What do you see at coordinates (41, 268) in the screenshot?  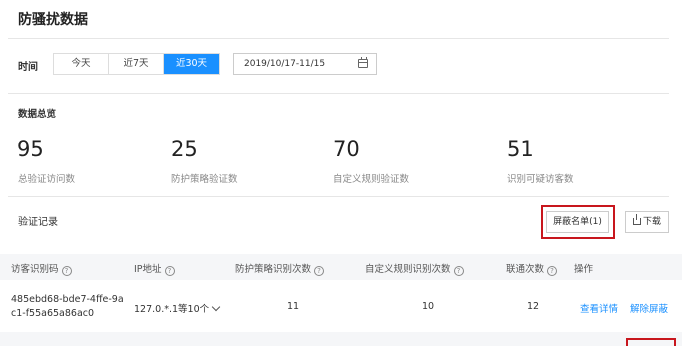 I see `col-visitor-id: 访客识别码?` at bounding box center [41, 268].